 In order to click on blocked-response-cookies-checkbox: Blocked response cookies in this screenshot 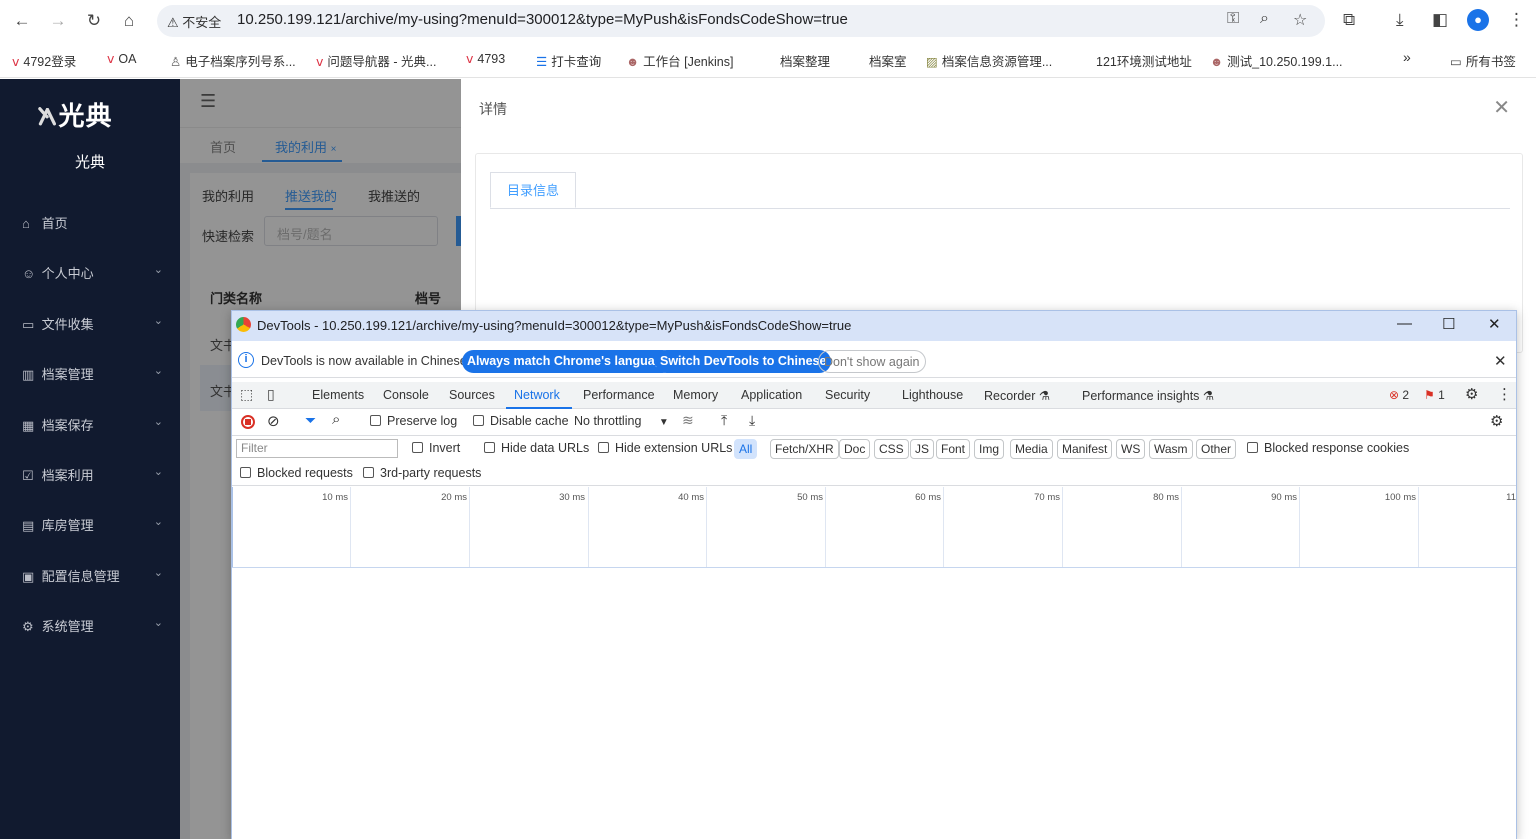, I will do `click(1328, 448)`.